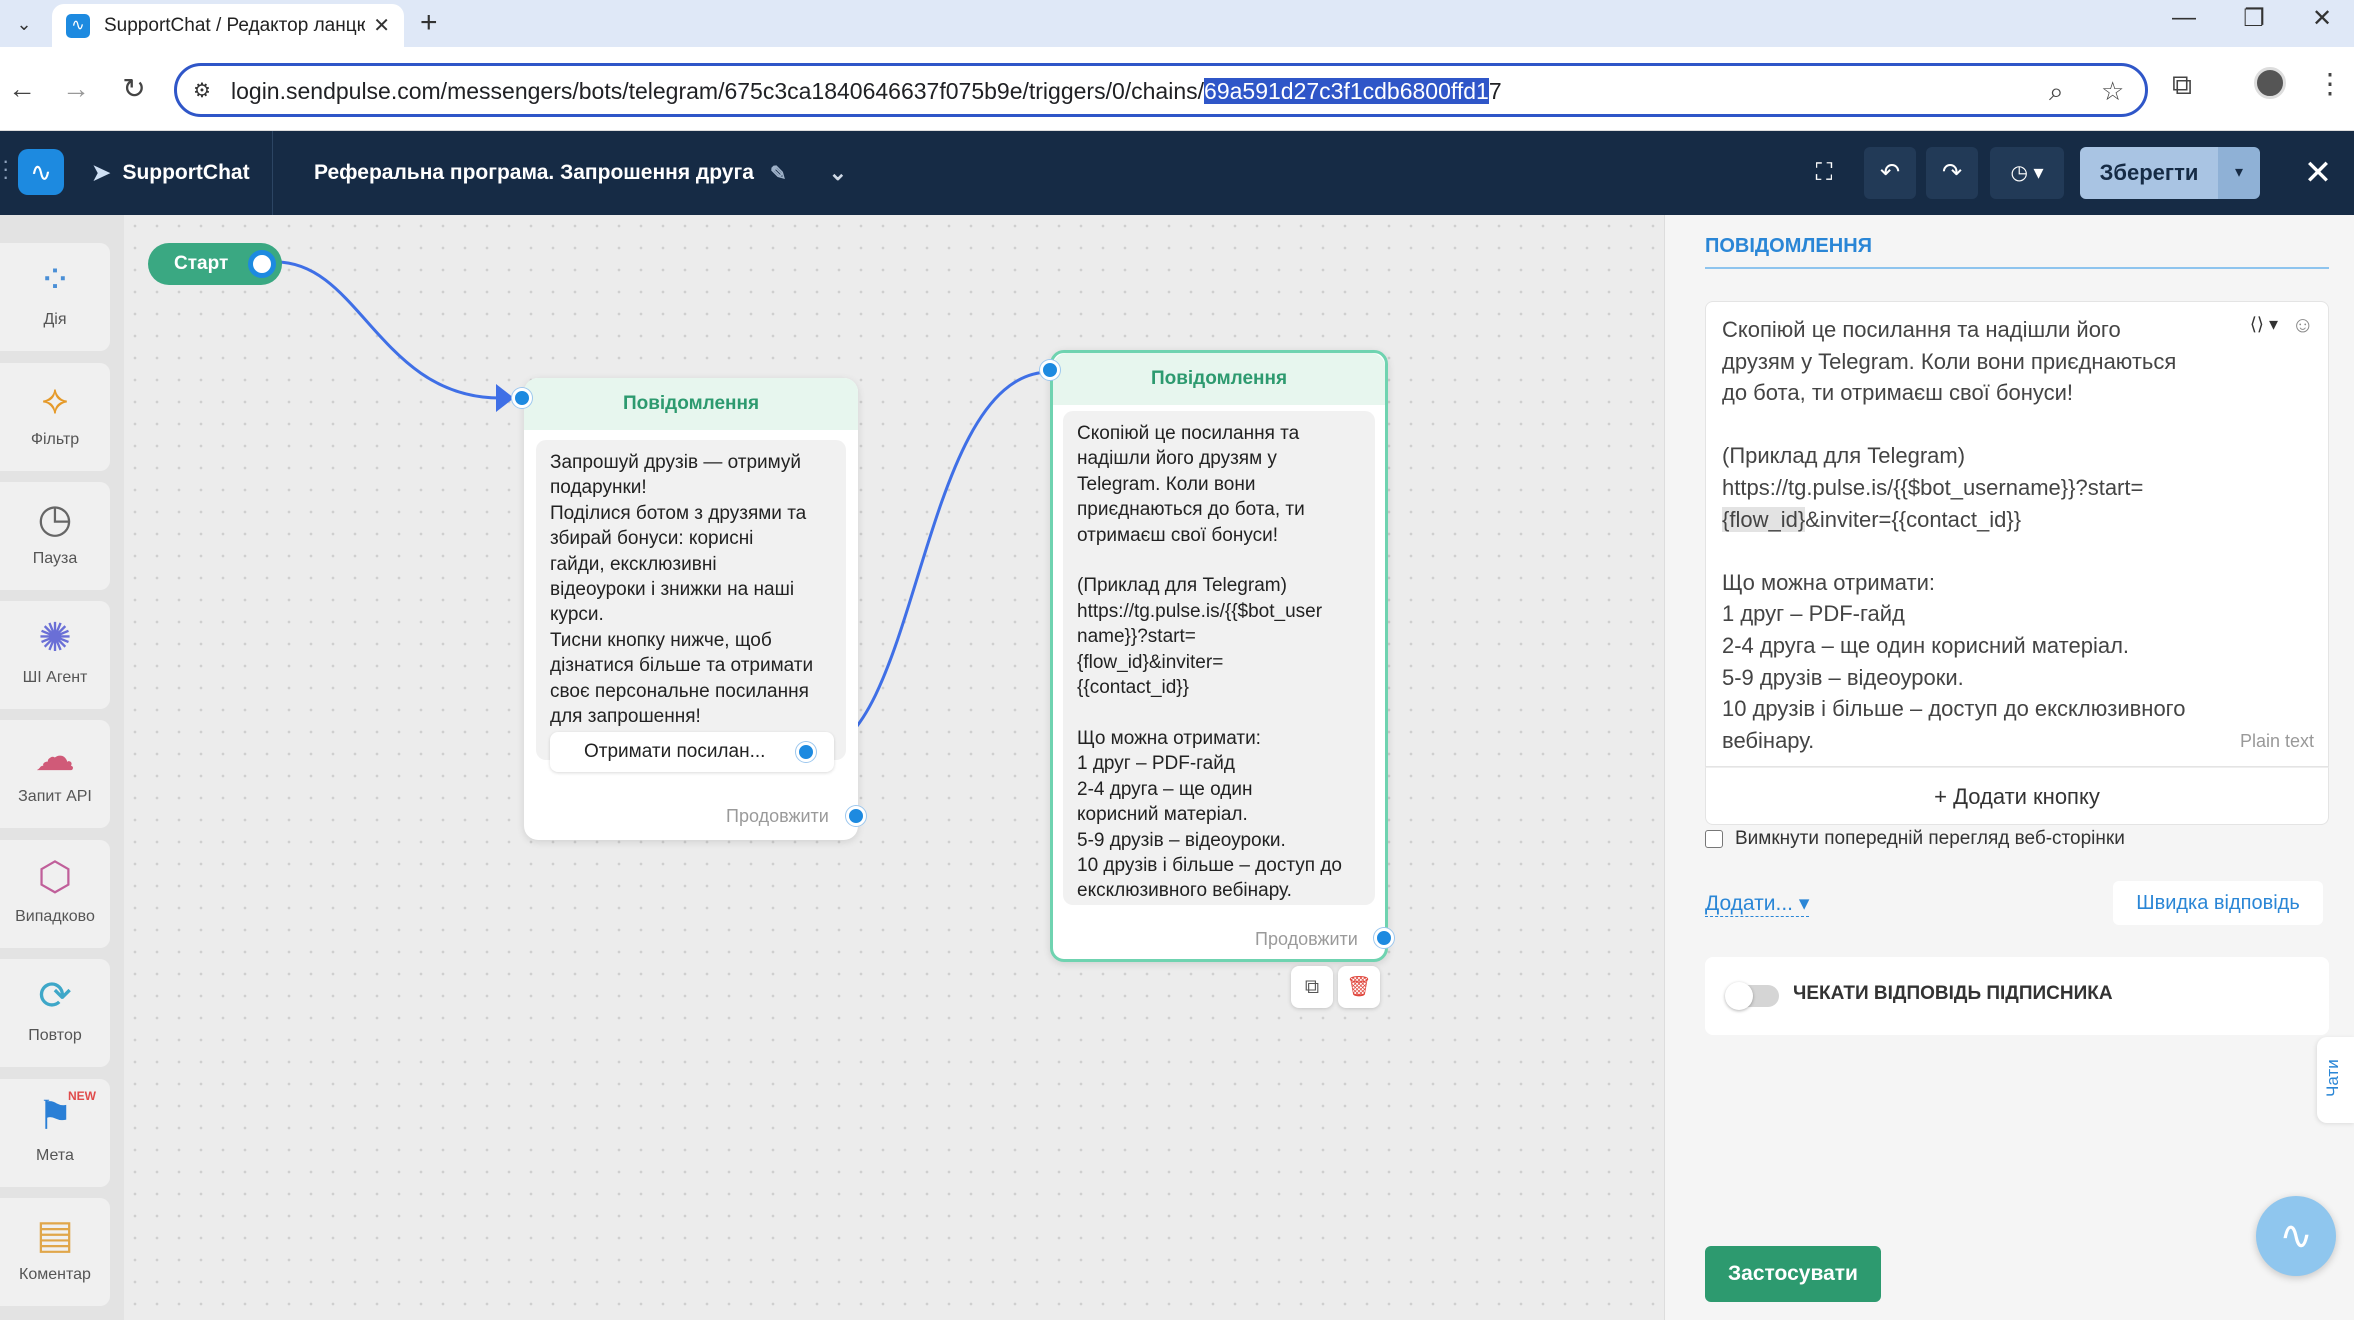 The width and height of the screenshot is (2354, 1320). Describe the element at coordinates (2239, 173) in the screenshot. I see `save-dropdown-icon: ▾` at that location.